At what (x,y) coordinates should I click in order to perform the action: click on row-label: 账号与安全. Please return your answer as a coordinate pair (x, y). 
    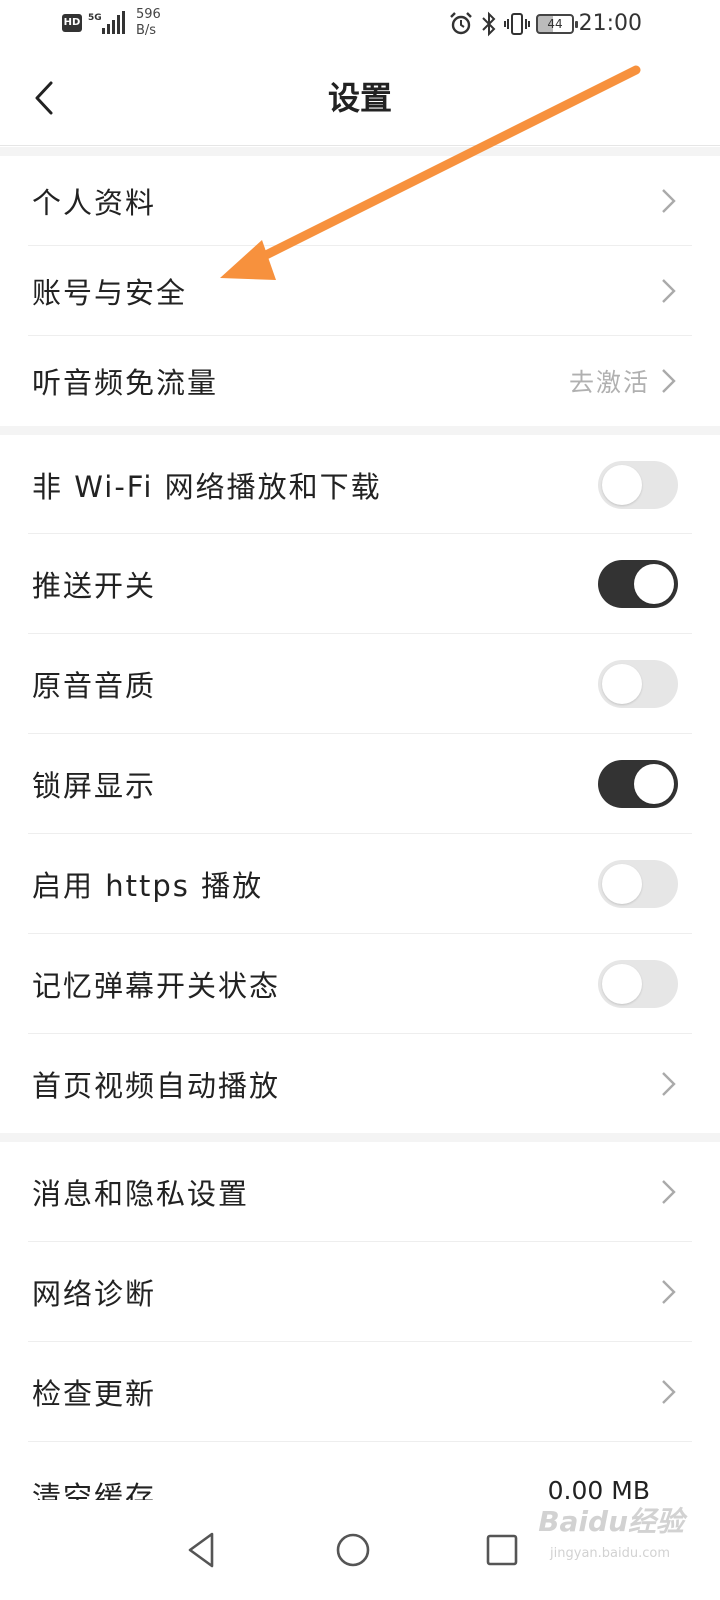
    Looking at the image, I should click on (110, 293).